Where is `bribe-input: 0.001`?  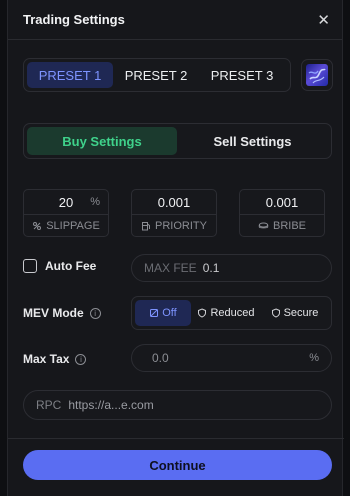 bribe-input: 0.001 is located at coordinates (282, 202).